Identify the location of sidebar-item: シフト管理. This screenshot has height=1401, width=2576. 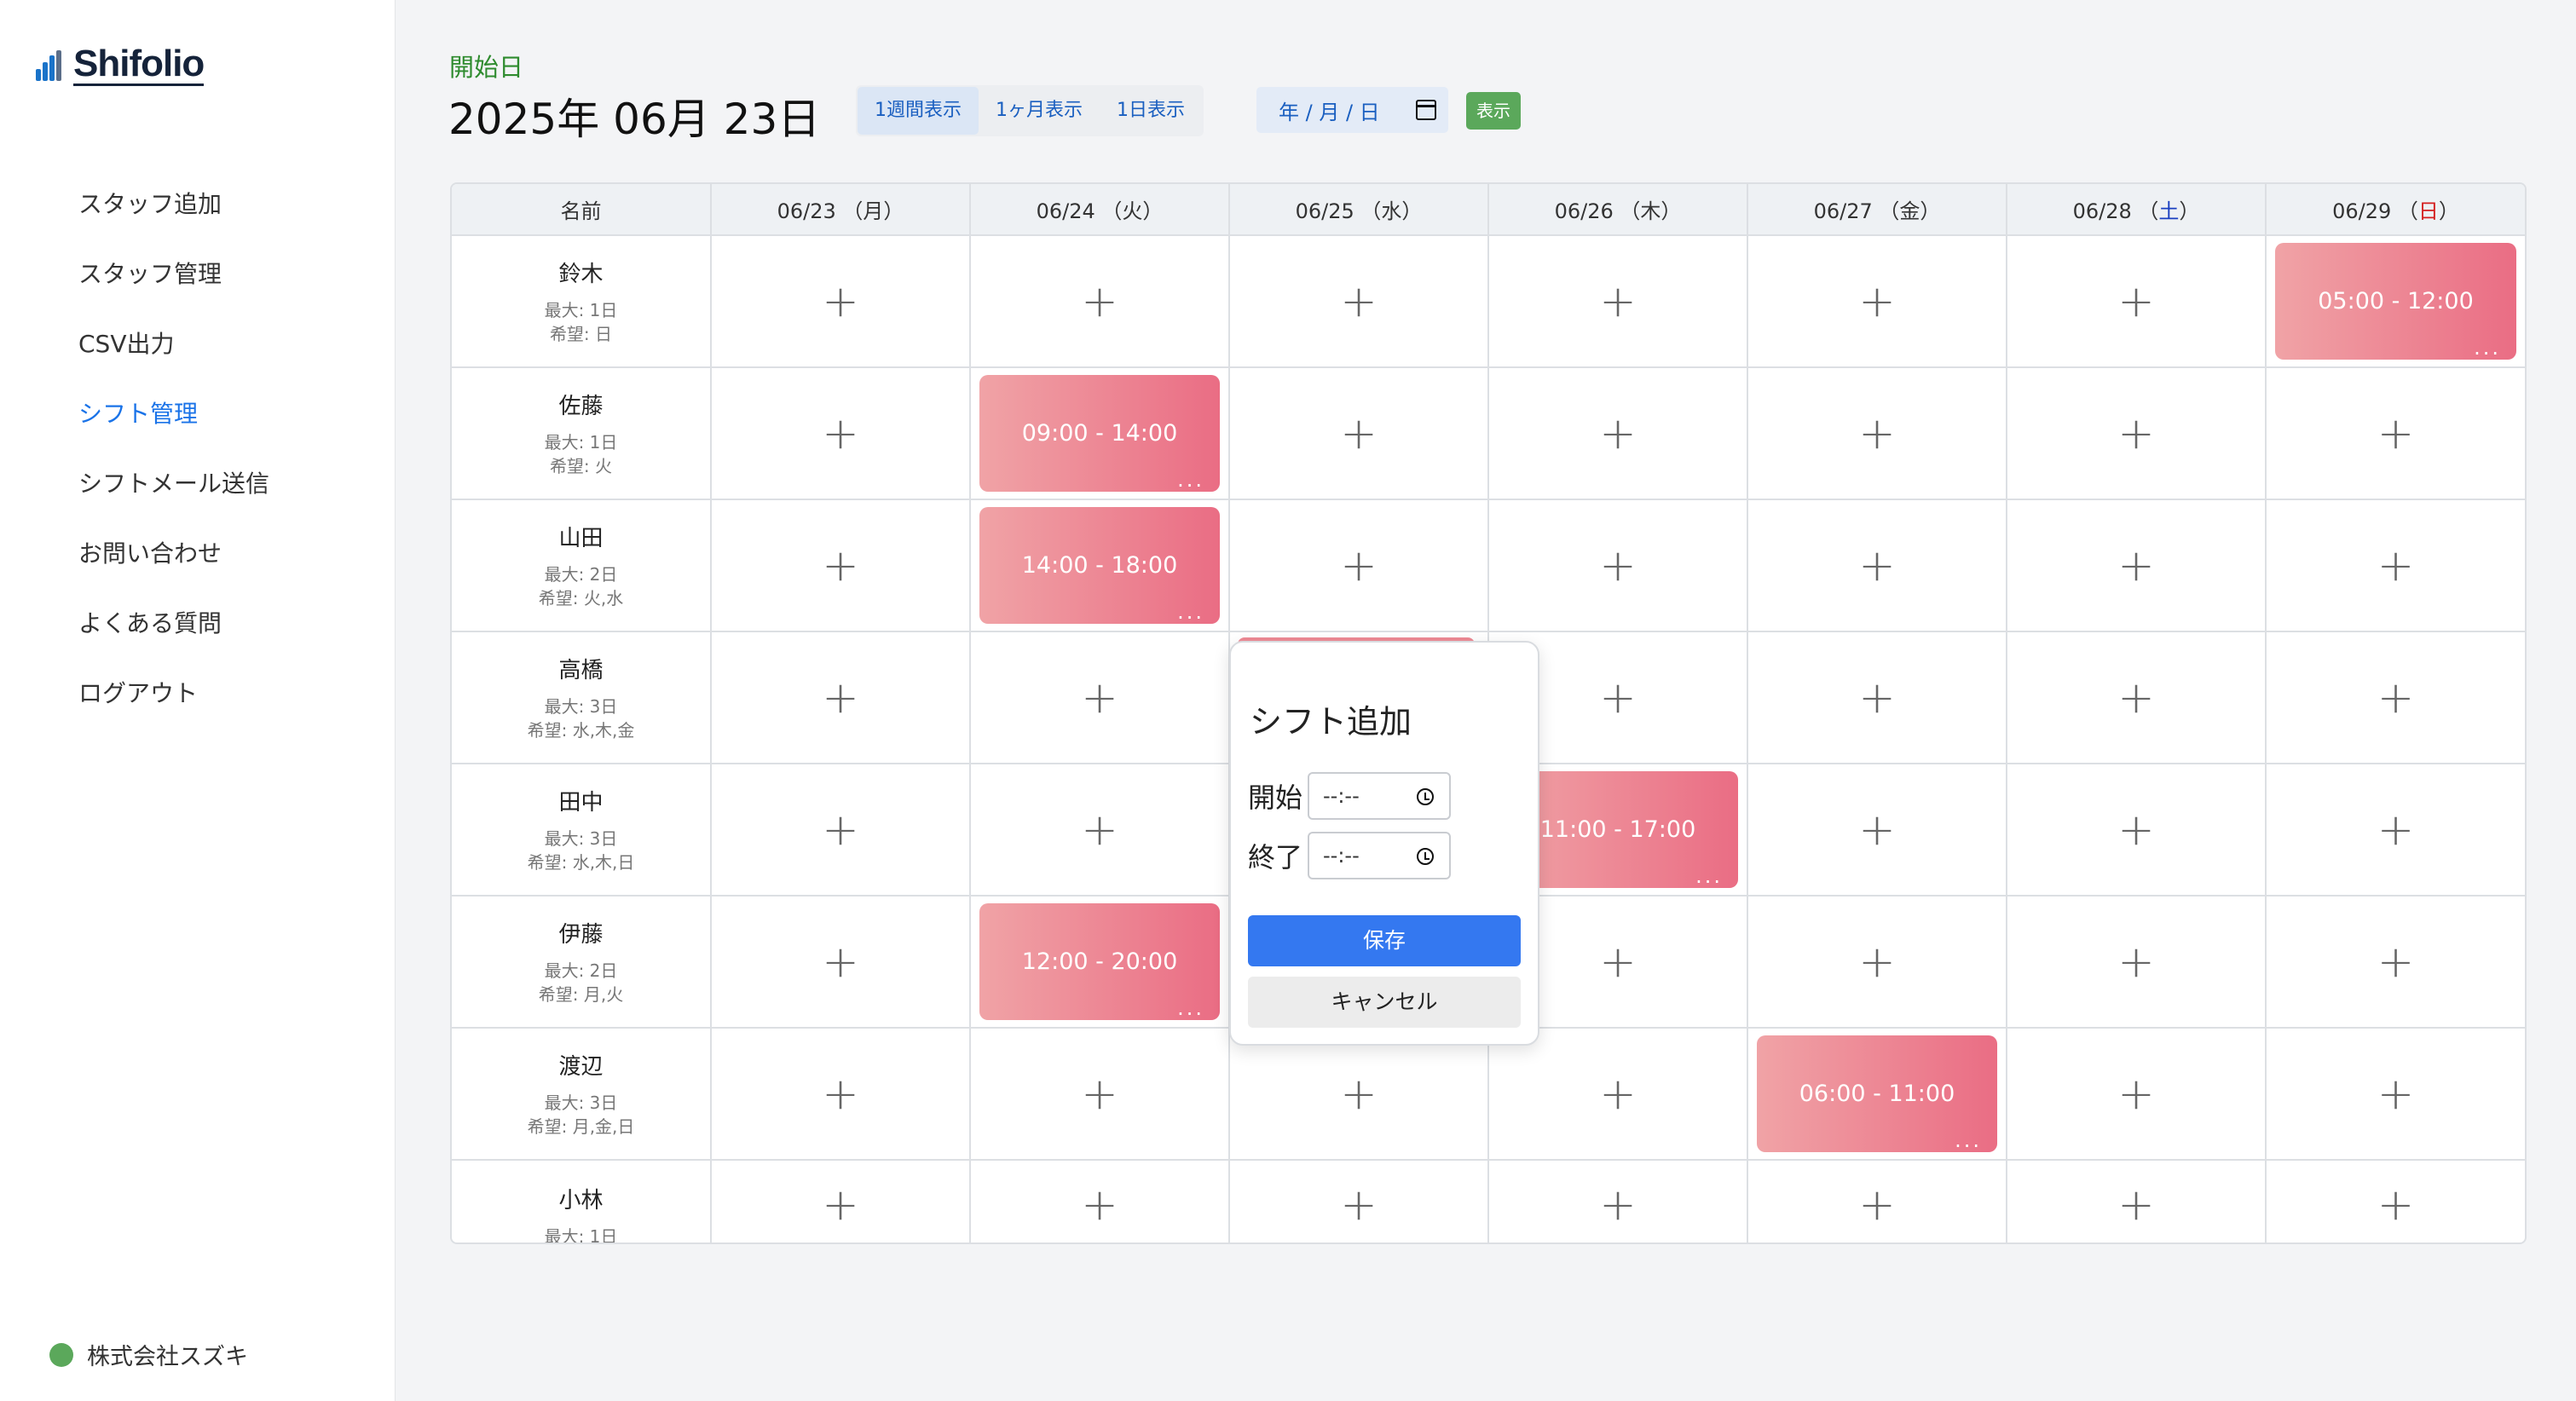
(173, 429).